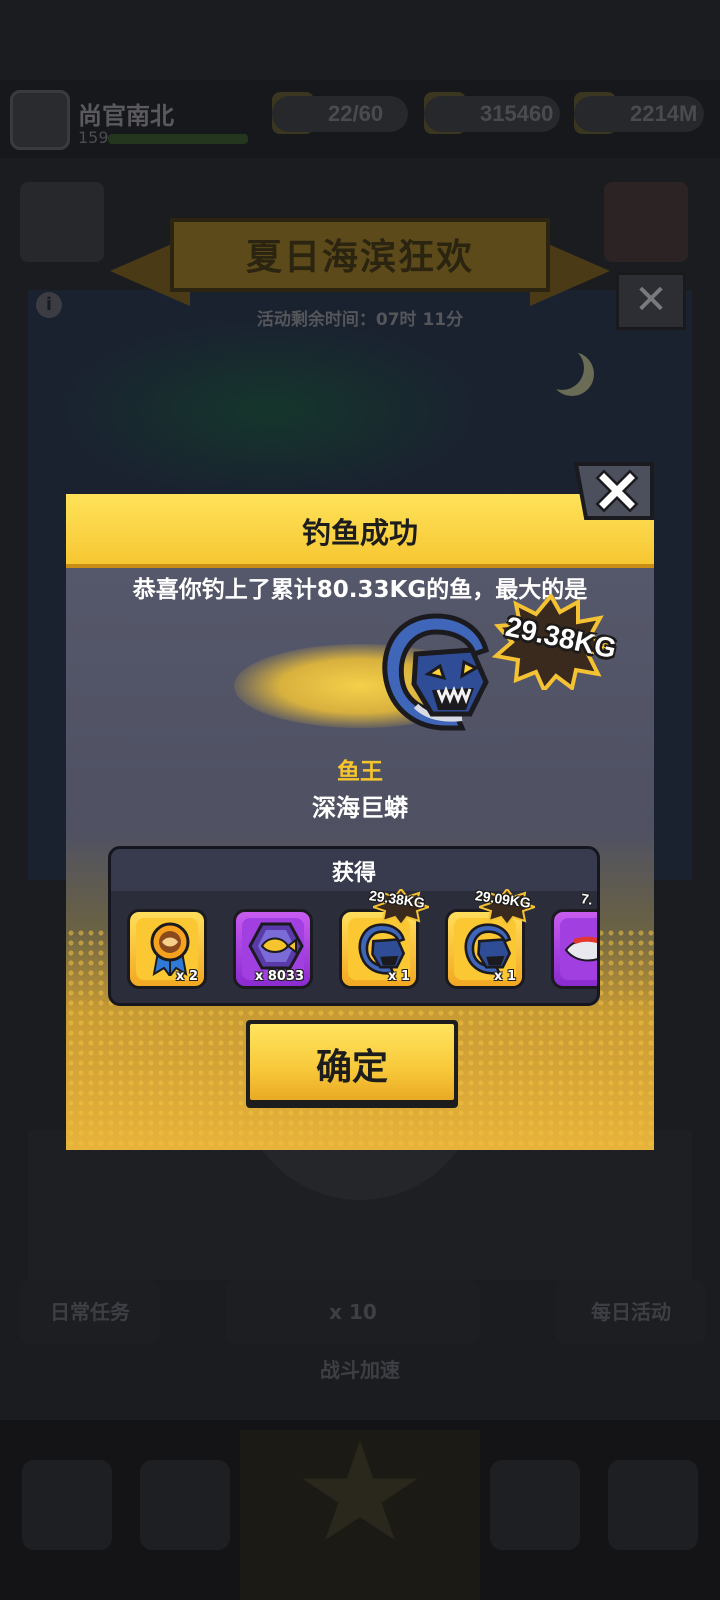 The image size is (720, 1600). What do you see at coordinates (586, 899) in the screenshot?
I see `reward-weight-tag: 7.` at bounding box center [586, 899].